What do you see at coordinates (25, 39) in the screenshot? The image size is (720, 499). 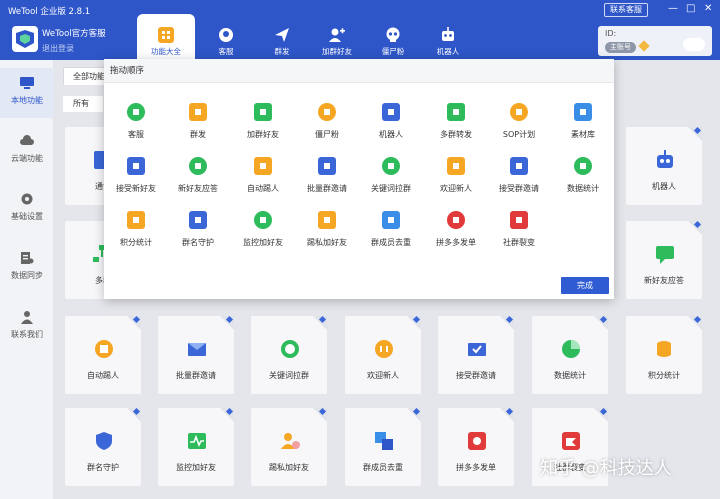 I see `app-logo` at bounding box center [25, 39].